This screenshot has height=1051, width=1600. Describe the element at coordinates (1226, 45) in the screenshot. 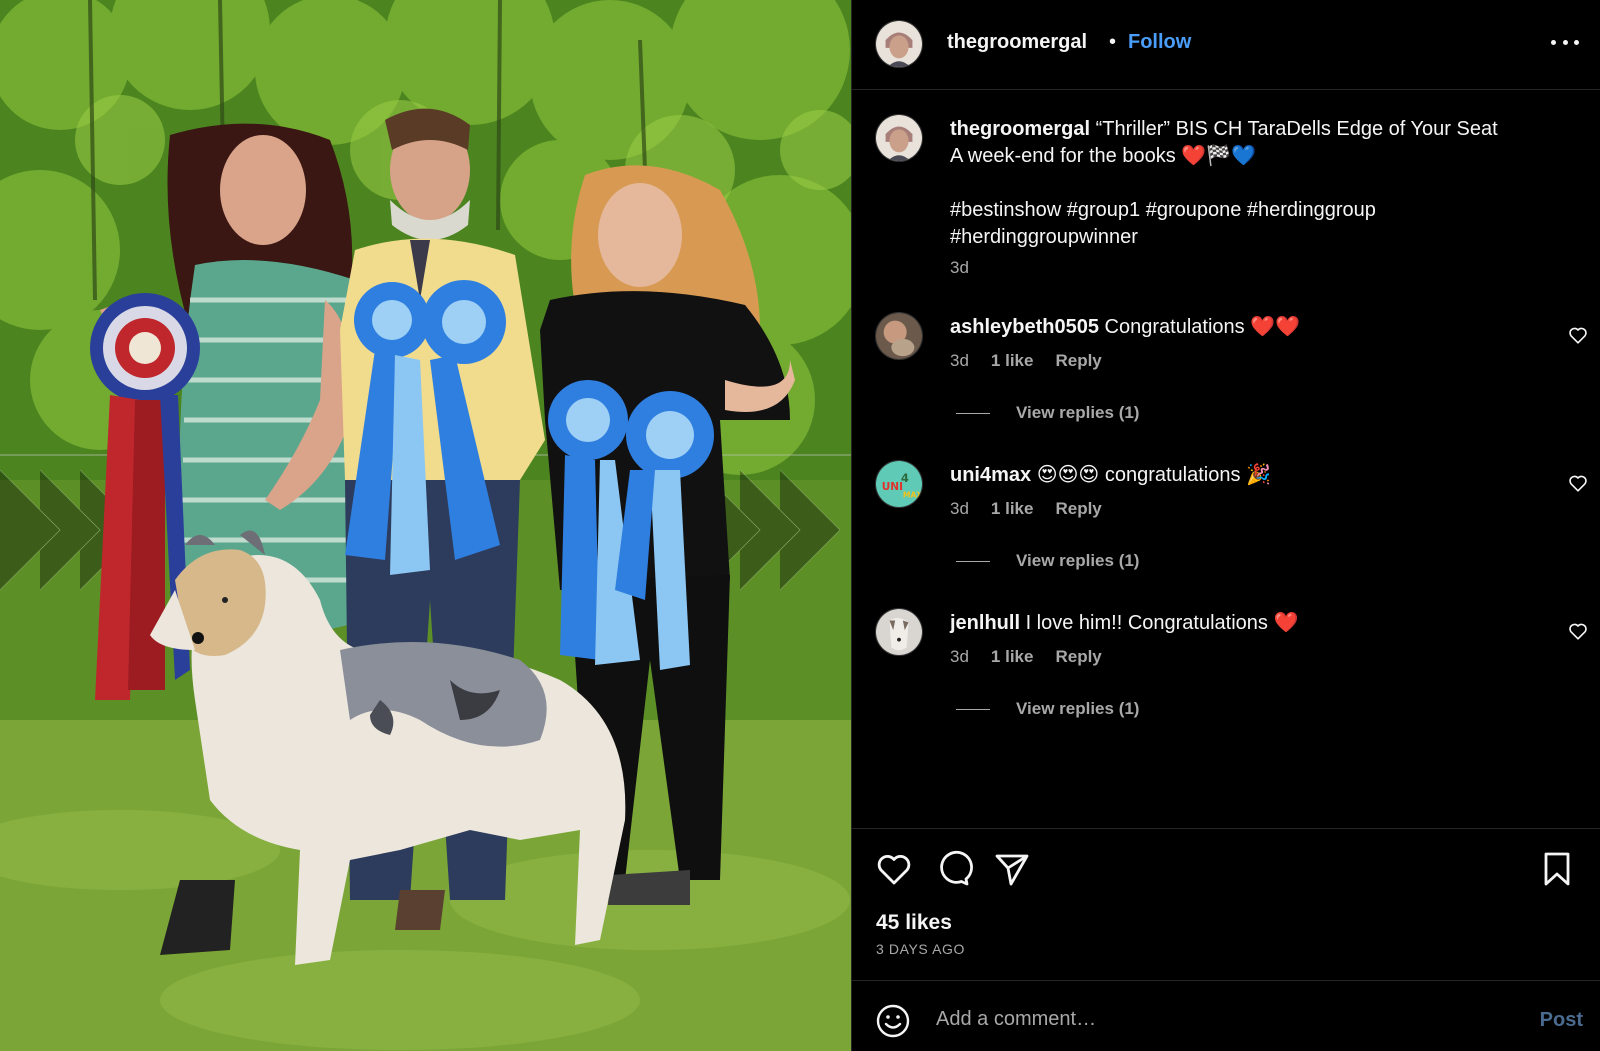

I see `post-header: thegroomergal • Follow` at that location.